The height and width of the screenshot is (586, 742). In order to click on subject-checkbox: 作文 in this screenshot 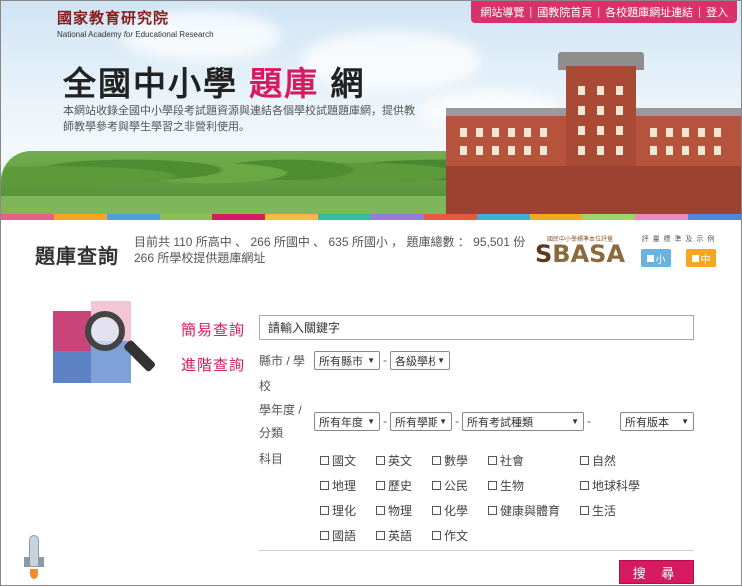, I will do `click(450, 535)`.